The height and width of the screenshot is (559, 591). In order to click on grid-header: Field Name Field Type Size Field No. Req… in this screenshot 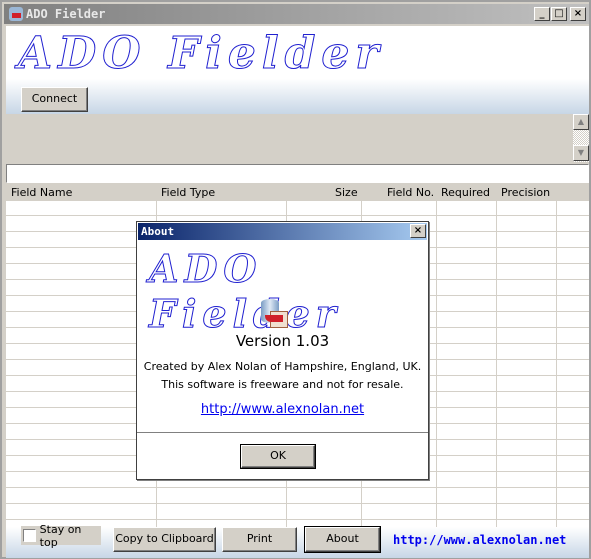, I will do `click(297, 192)`.